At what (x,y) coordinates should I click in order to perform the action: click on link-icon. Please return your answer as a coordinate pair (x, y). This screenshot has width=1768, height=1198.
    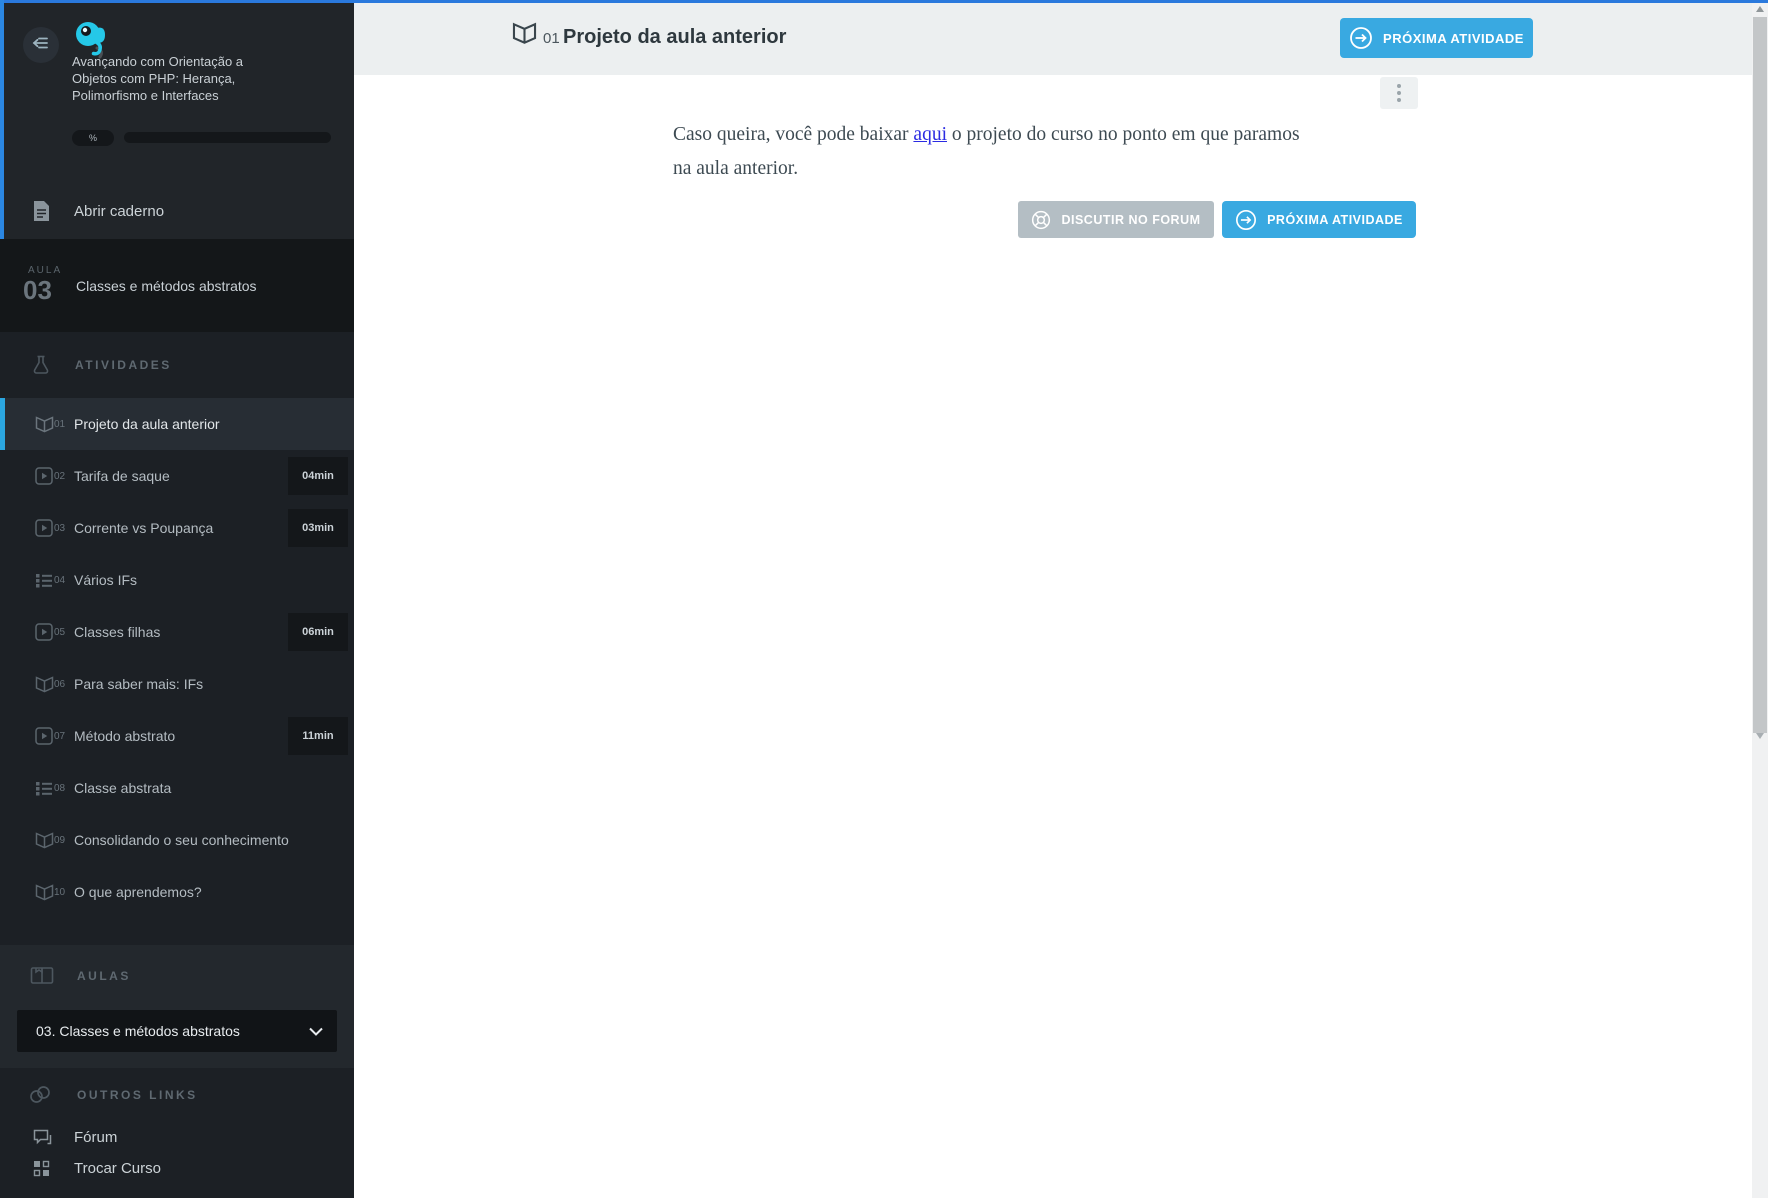
    Looking at the image, I should click on (40, 1094).